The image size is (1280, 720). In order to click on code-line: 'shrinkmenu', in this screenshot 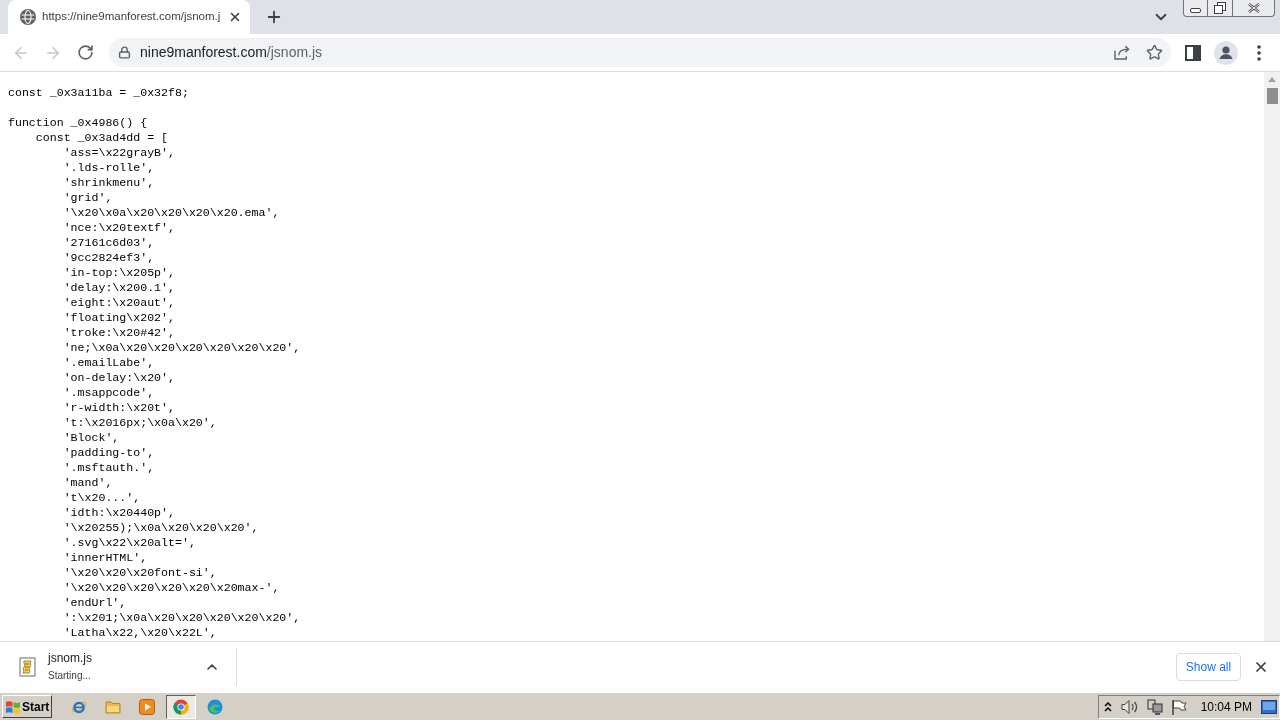, I will do `click(109, 182)`.